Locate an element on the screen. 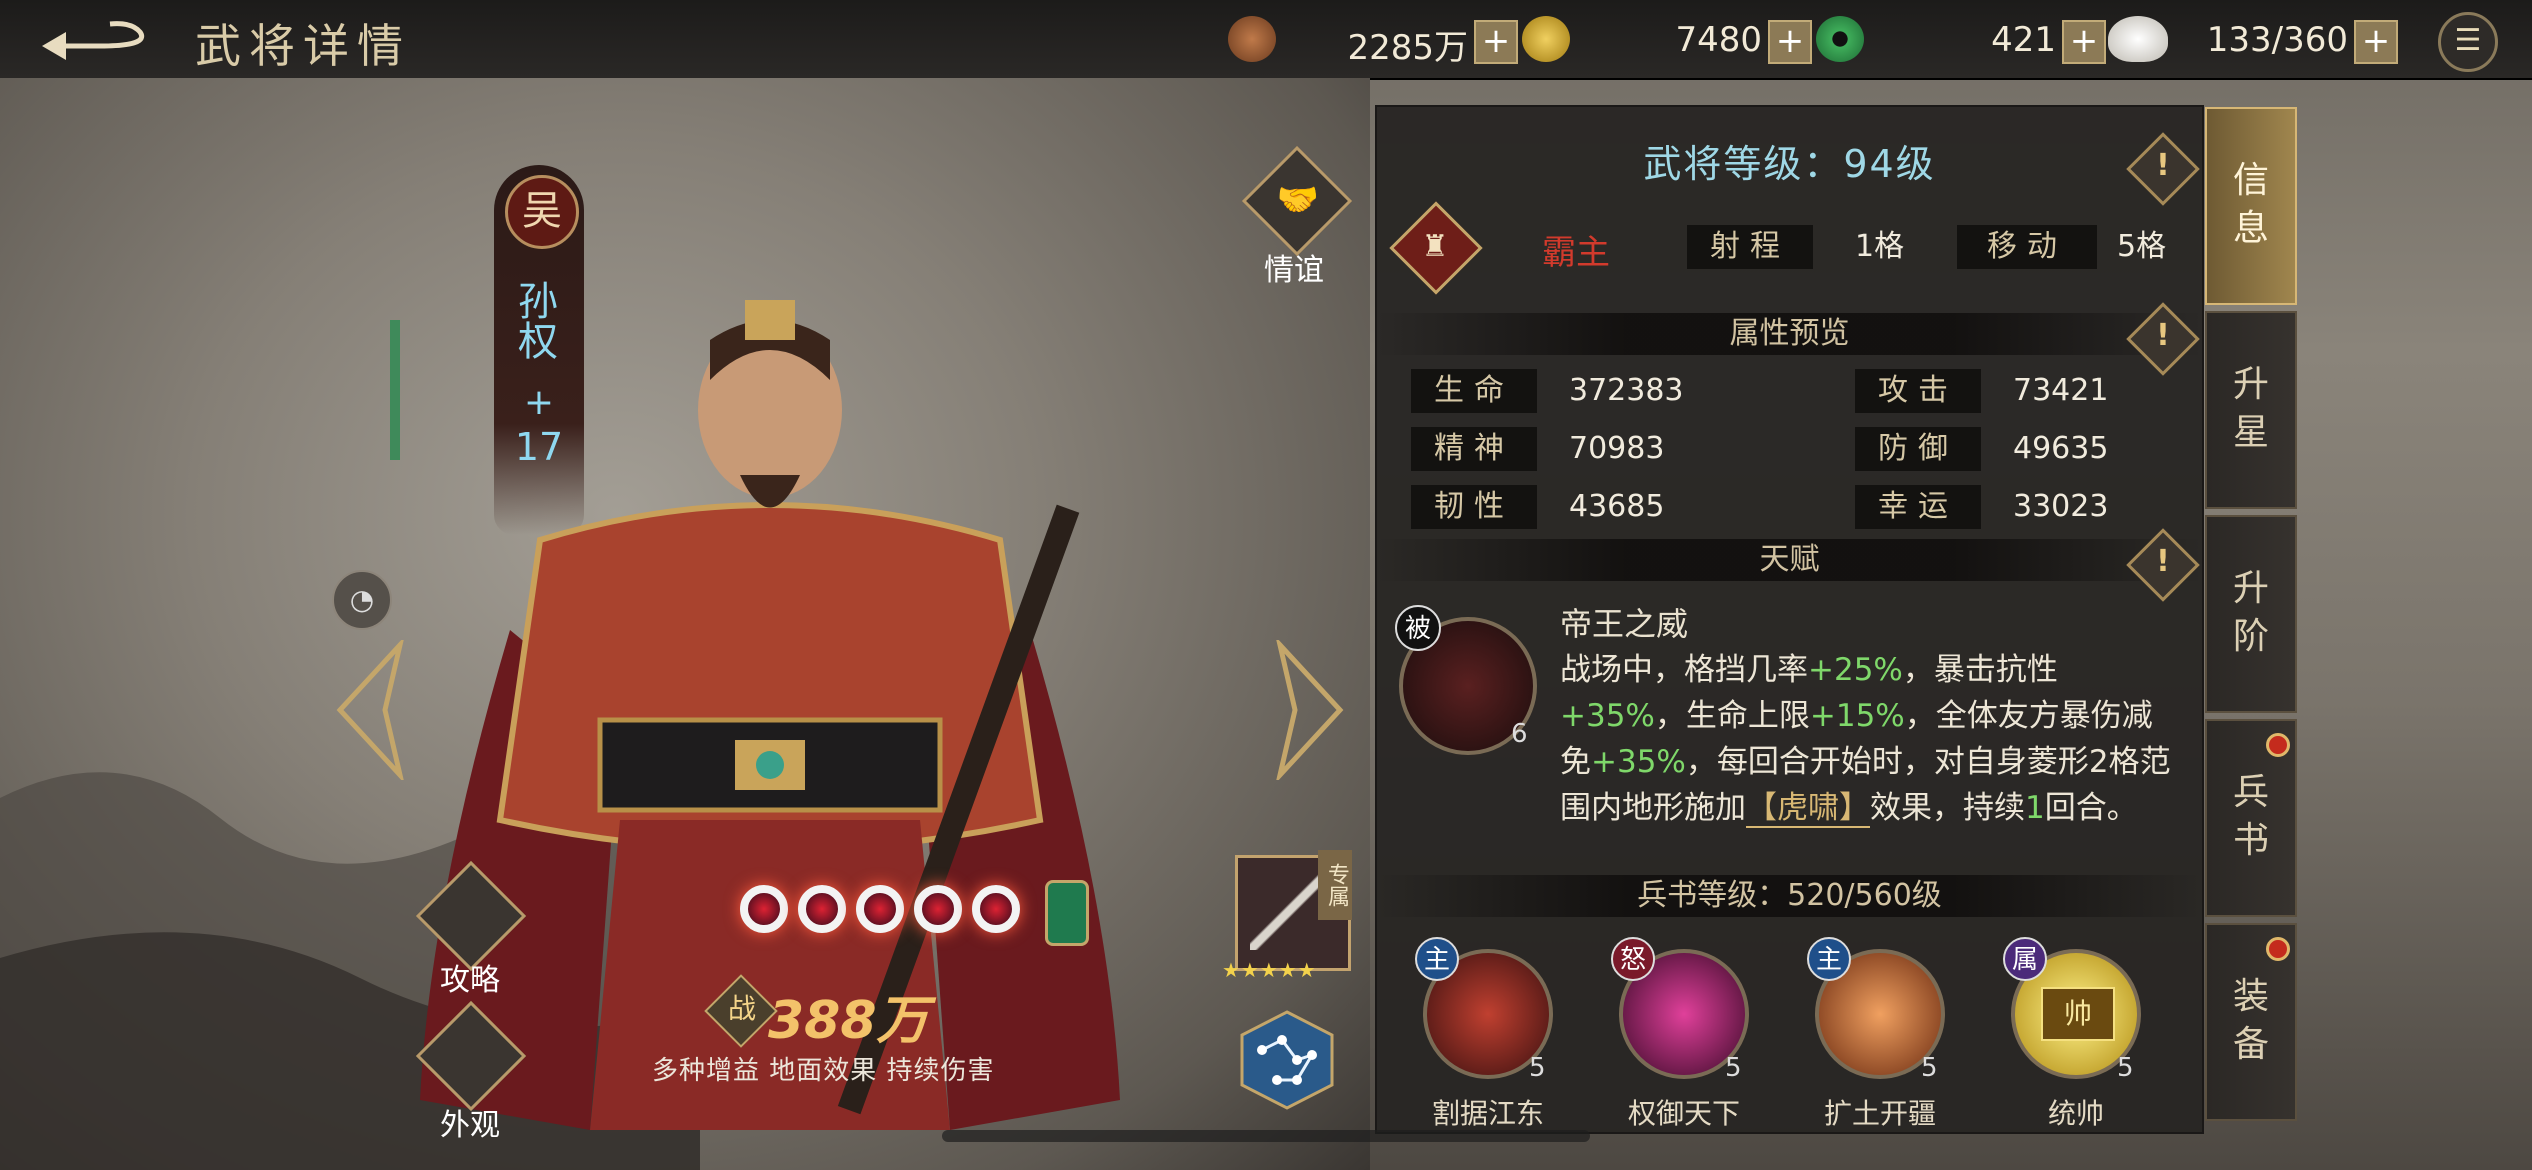 This screenshot has width=2532, height=1170. hero-effect-tags: 多种增益 地面效果 持续伤害 is located at coordinates (823, 1071).